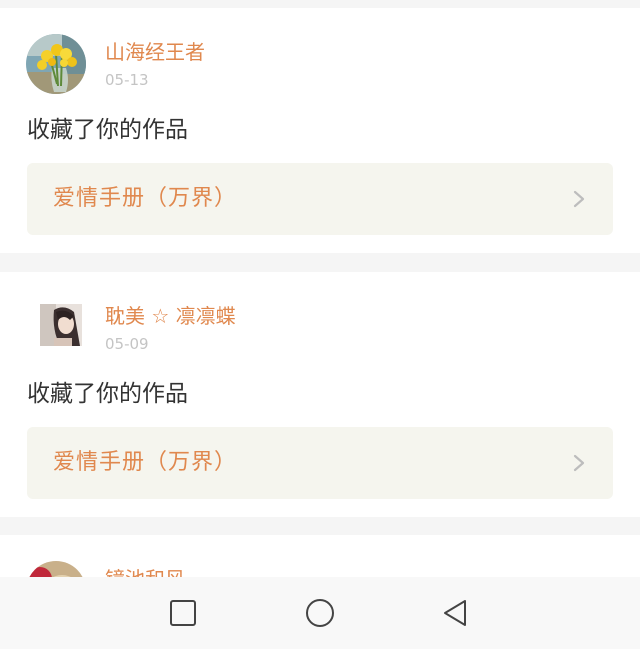  What do you see at coordinates (183, 613) in the screenshot?
I see `square-icon` at bounding box center [183, 613].